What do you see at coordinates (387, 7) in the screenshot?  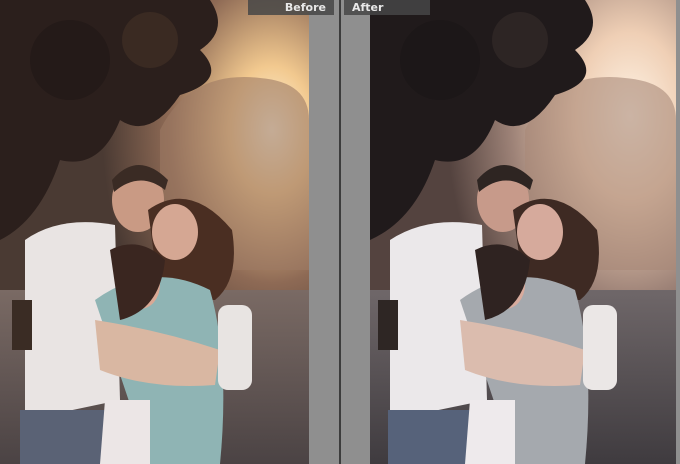 I see `after-label: After` at bounding box center [387, 7].